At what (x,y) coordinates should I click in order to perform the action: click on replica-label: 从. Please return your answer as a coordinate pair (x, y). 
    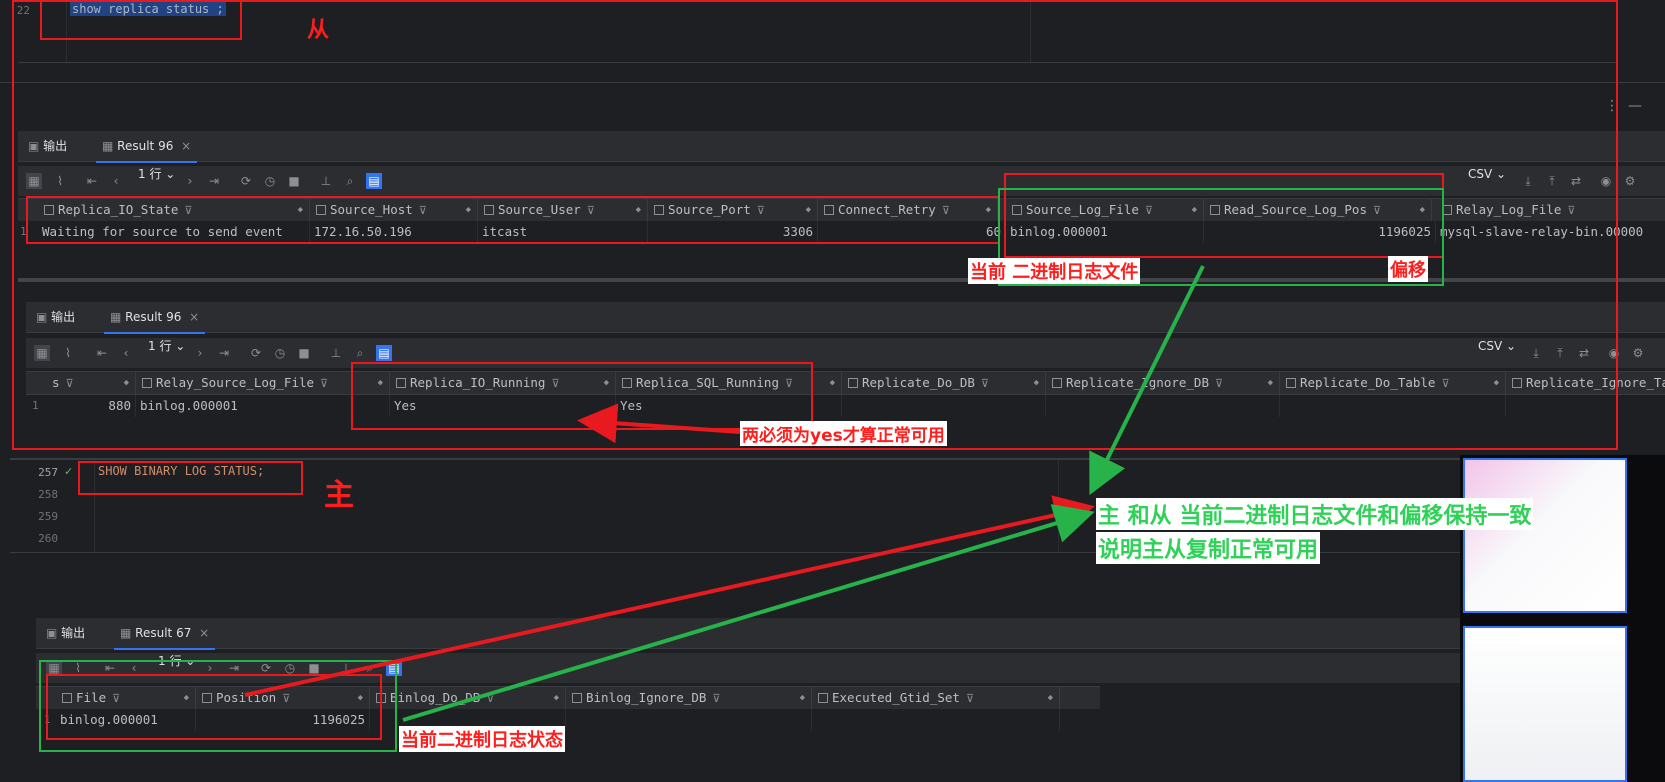
    Looking at the image, I should click on (318, 30).